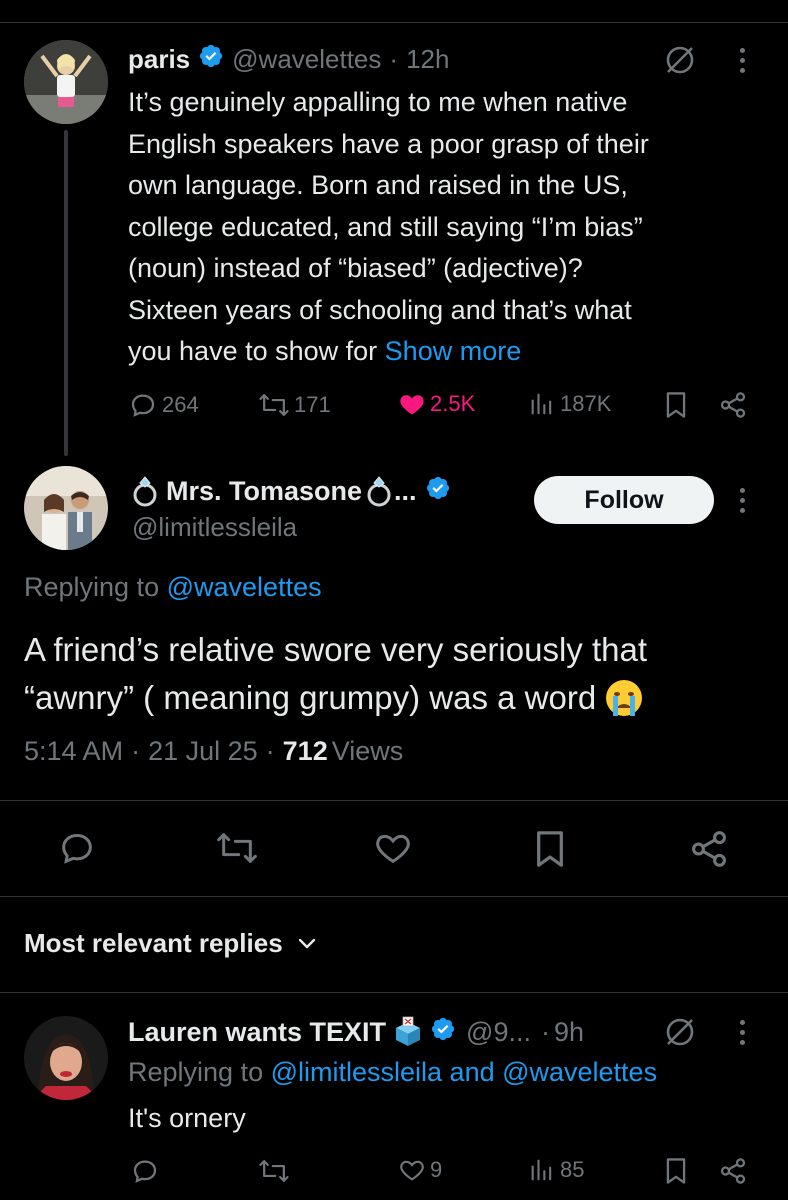 The height and width of the screenshot is (1200, 788). I want to click on like-button: 9, so click(420, 1170).